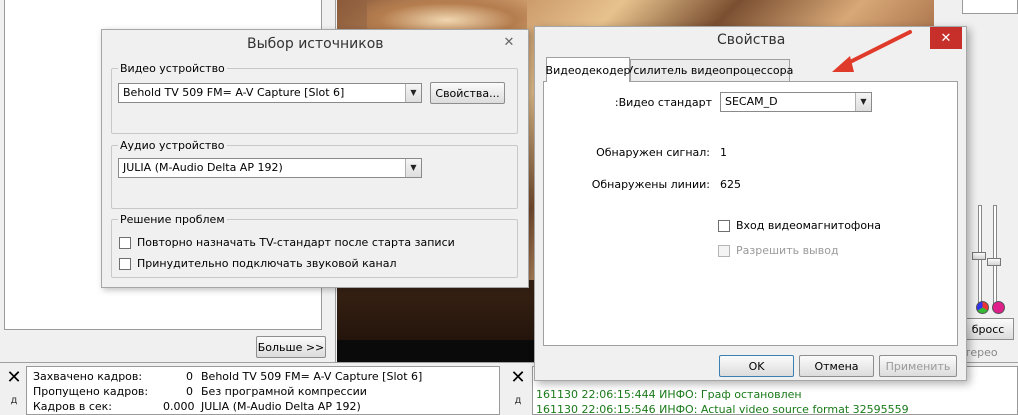  I want to click on reset-button: бросс, so click(988, 329).